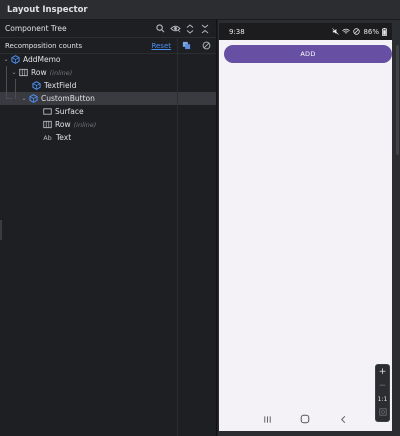  What do you see at coordinates (108, 59) in the screenshot?
I see `tree-node-addmemo: ⌄ AddMemo` at bounding box center [108, 59].